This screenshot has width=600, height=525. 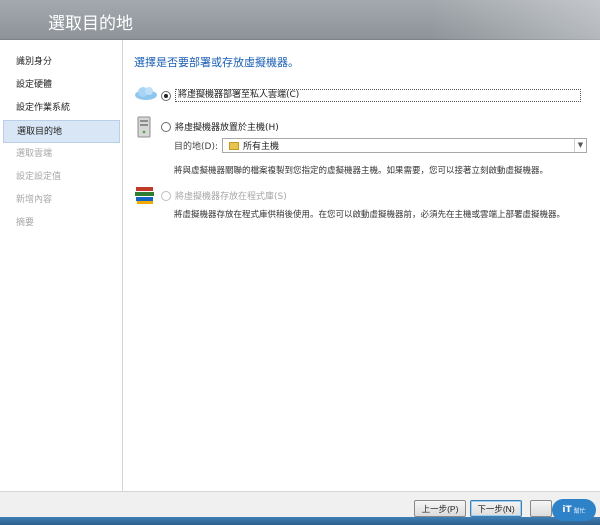 What do you see at coordinates (166, 126) in the screenshot?
I see `place-host-radio` at bounding box center [166, 126].